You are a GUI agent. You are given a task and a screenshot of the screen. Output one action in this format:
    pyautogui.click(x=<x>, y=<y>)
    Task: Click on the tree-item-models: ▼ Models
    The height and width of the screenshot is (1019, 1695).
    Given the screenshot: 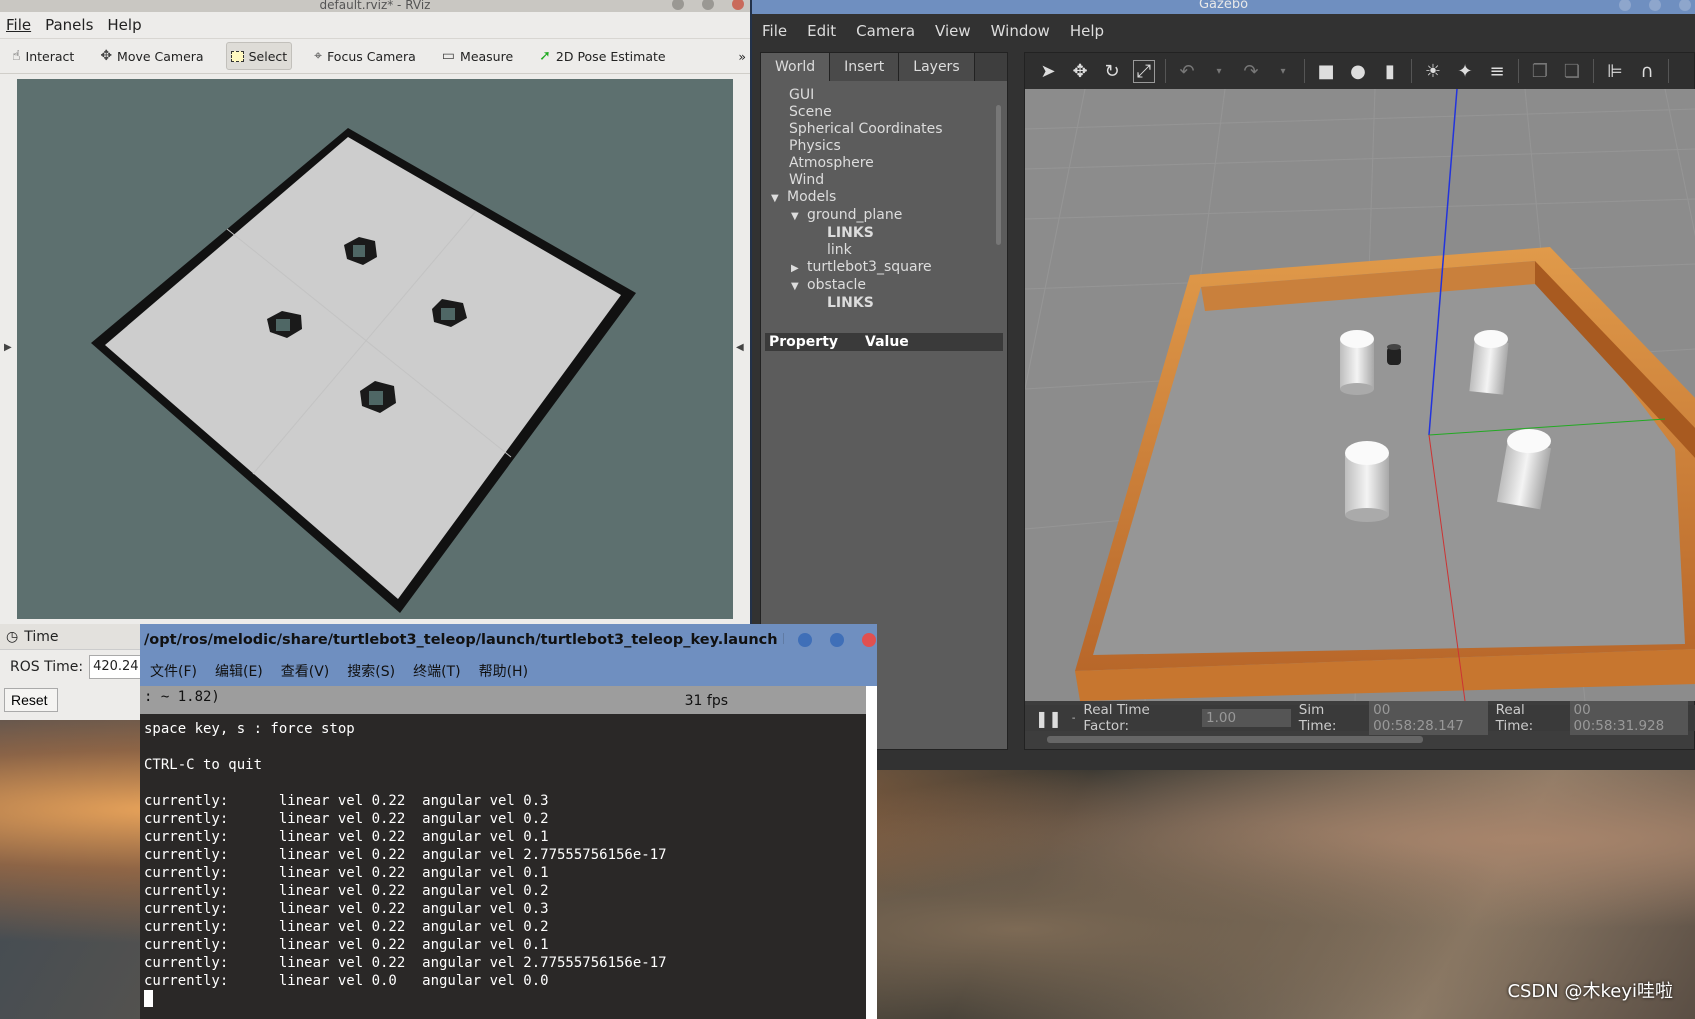 What is the action you would take?
    pyautogui.click(x=884, y=198)
    